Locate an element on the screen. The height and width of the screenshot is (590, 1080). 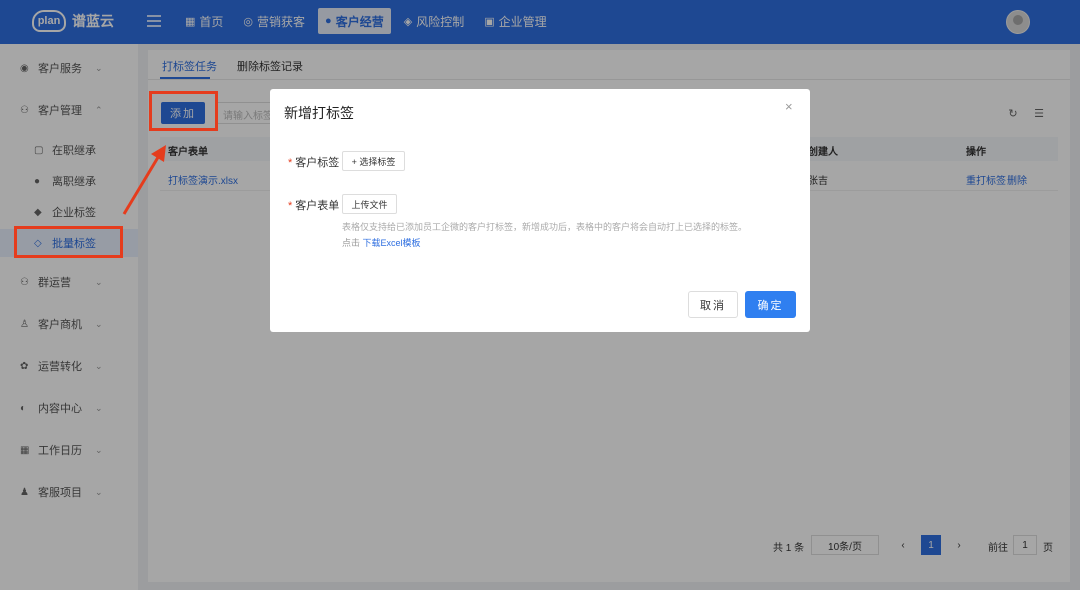
confirm-button: 确定 is located at coordinates (770, 304).